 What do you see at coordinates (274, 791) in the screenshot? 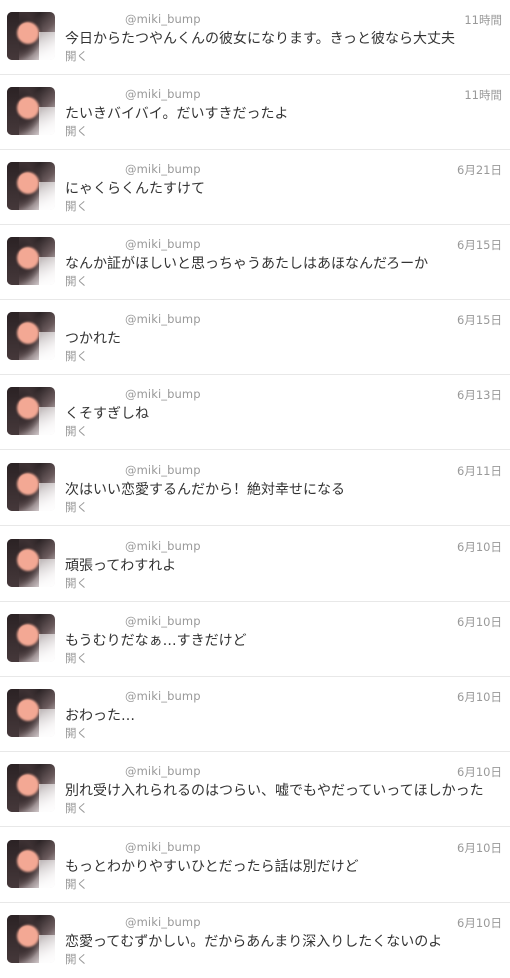
I see `tweet-text: 別れ受け入れられるのはつらい、嘘でもやだっていってほしかった` at bounding box center [274, 791].